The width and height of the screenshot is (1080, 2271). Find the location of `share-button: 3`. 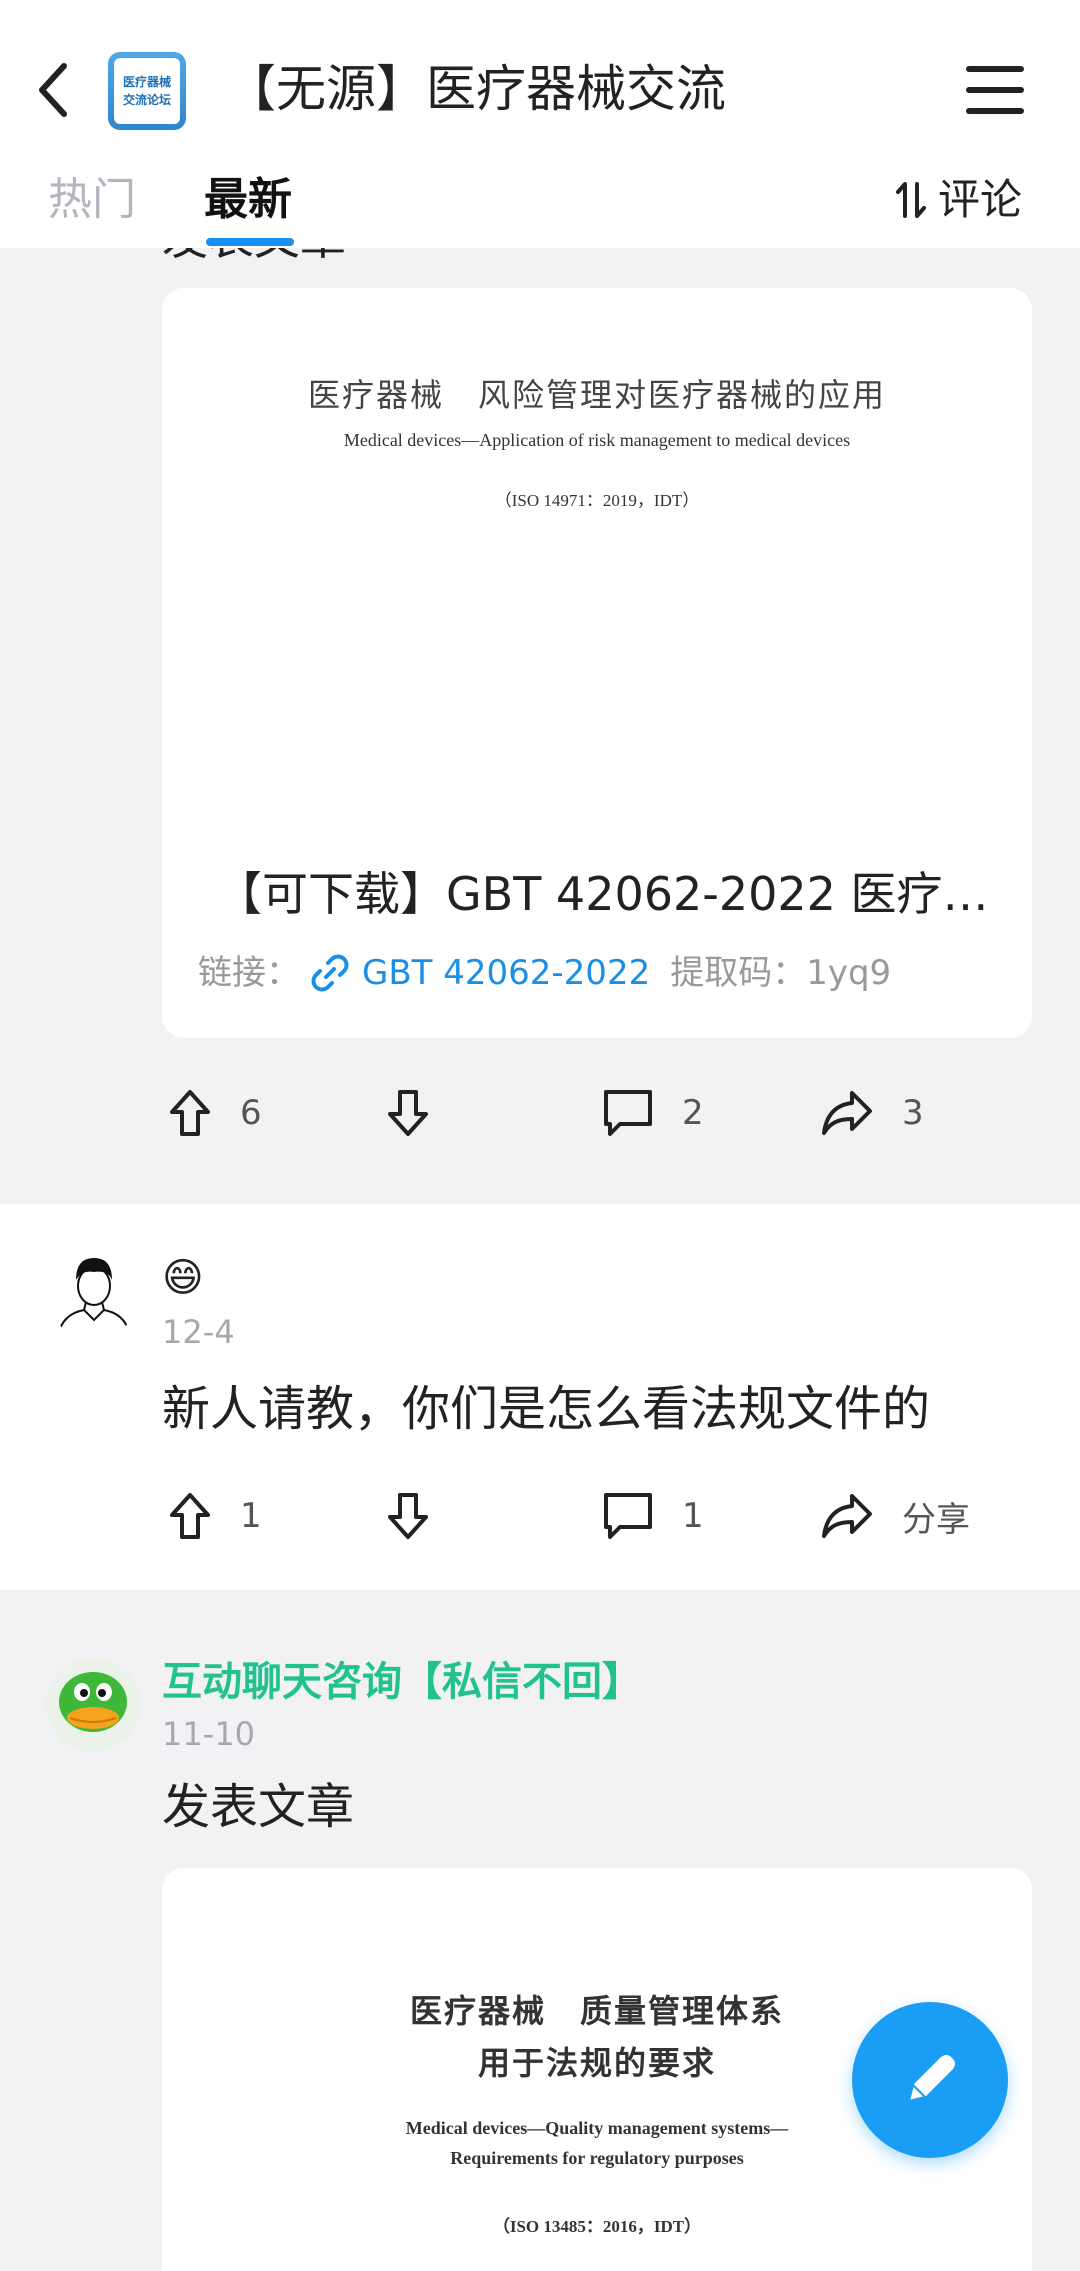

share-button: 3 is located at coordinates (872, 1113).